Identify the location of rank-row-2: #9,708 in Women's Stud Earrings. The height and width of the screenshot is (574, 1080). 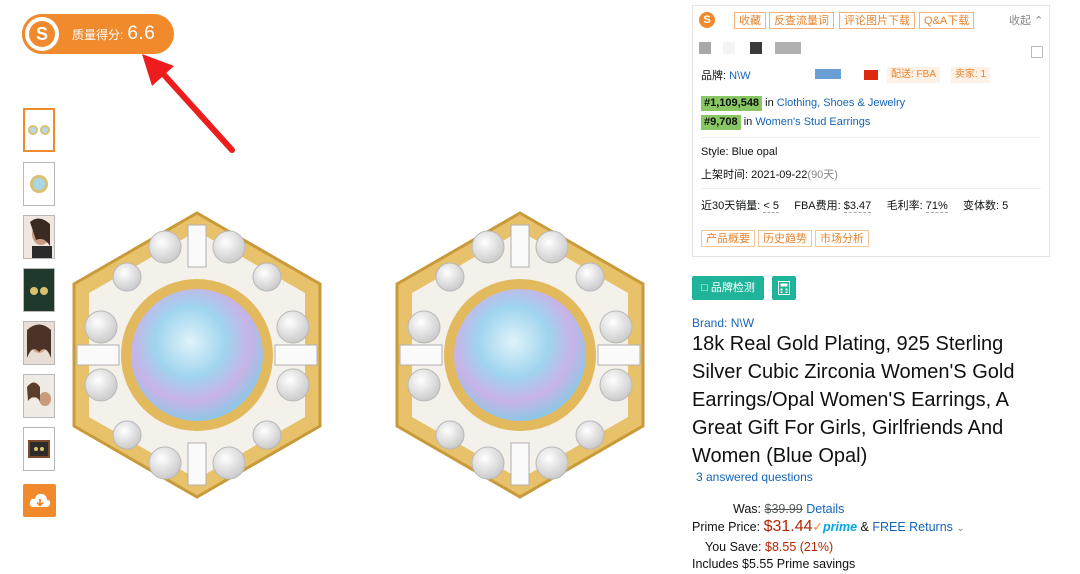
(785, 122).